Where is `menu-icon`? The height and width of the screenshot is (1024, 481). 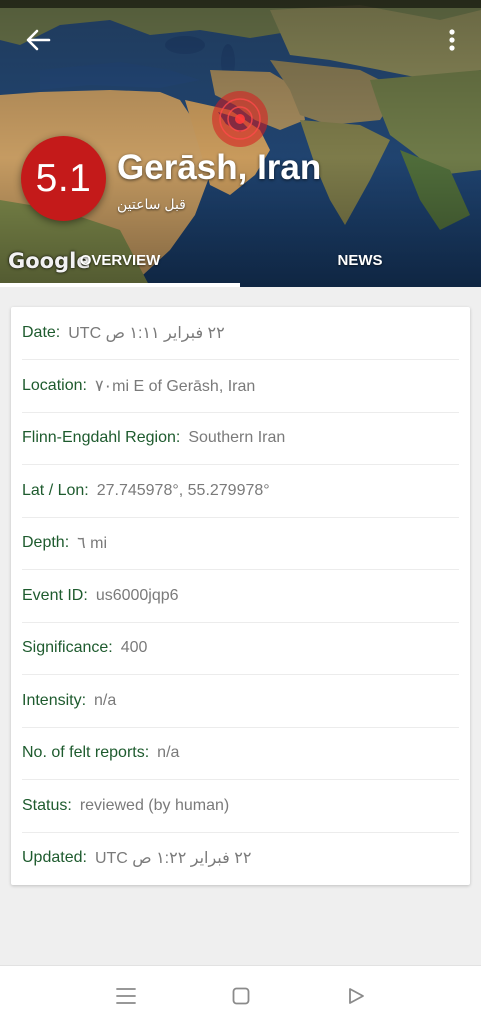
menu-icon is located at coordinates (126, 996).